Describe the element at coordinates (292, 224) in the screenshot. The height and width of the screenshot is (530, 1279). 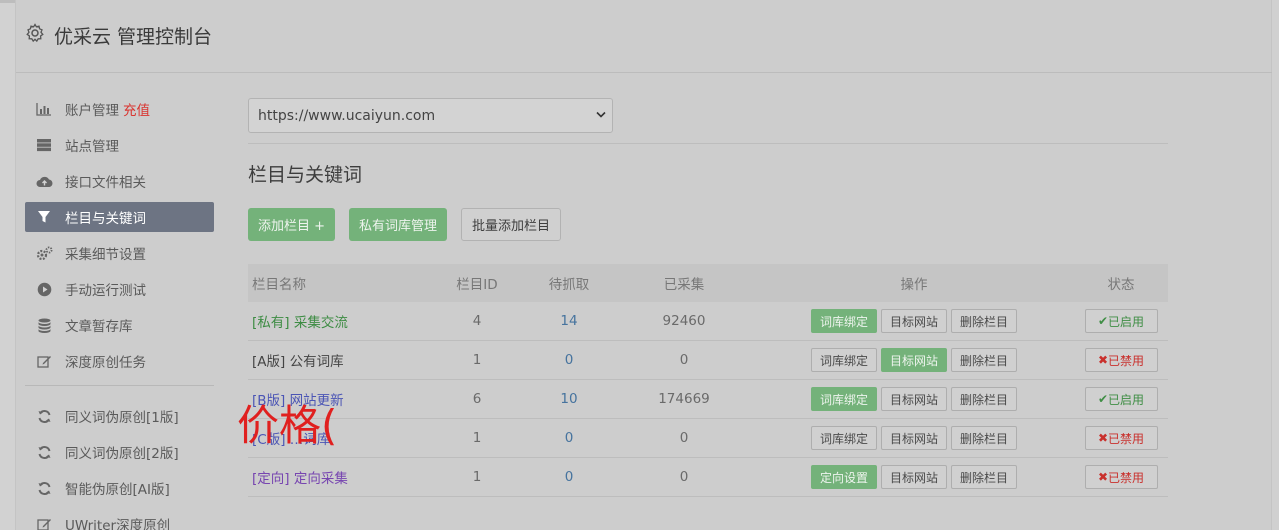
I see `add-column-button: 添加栏目 +` at that location.